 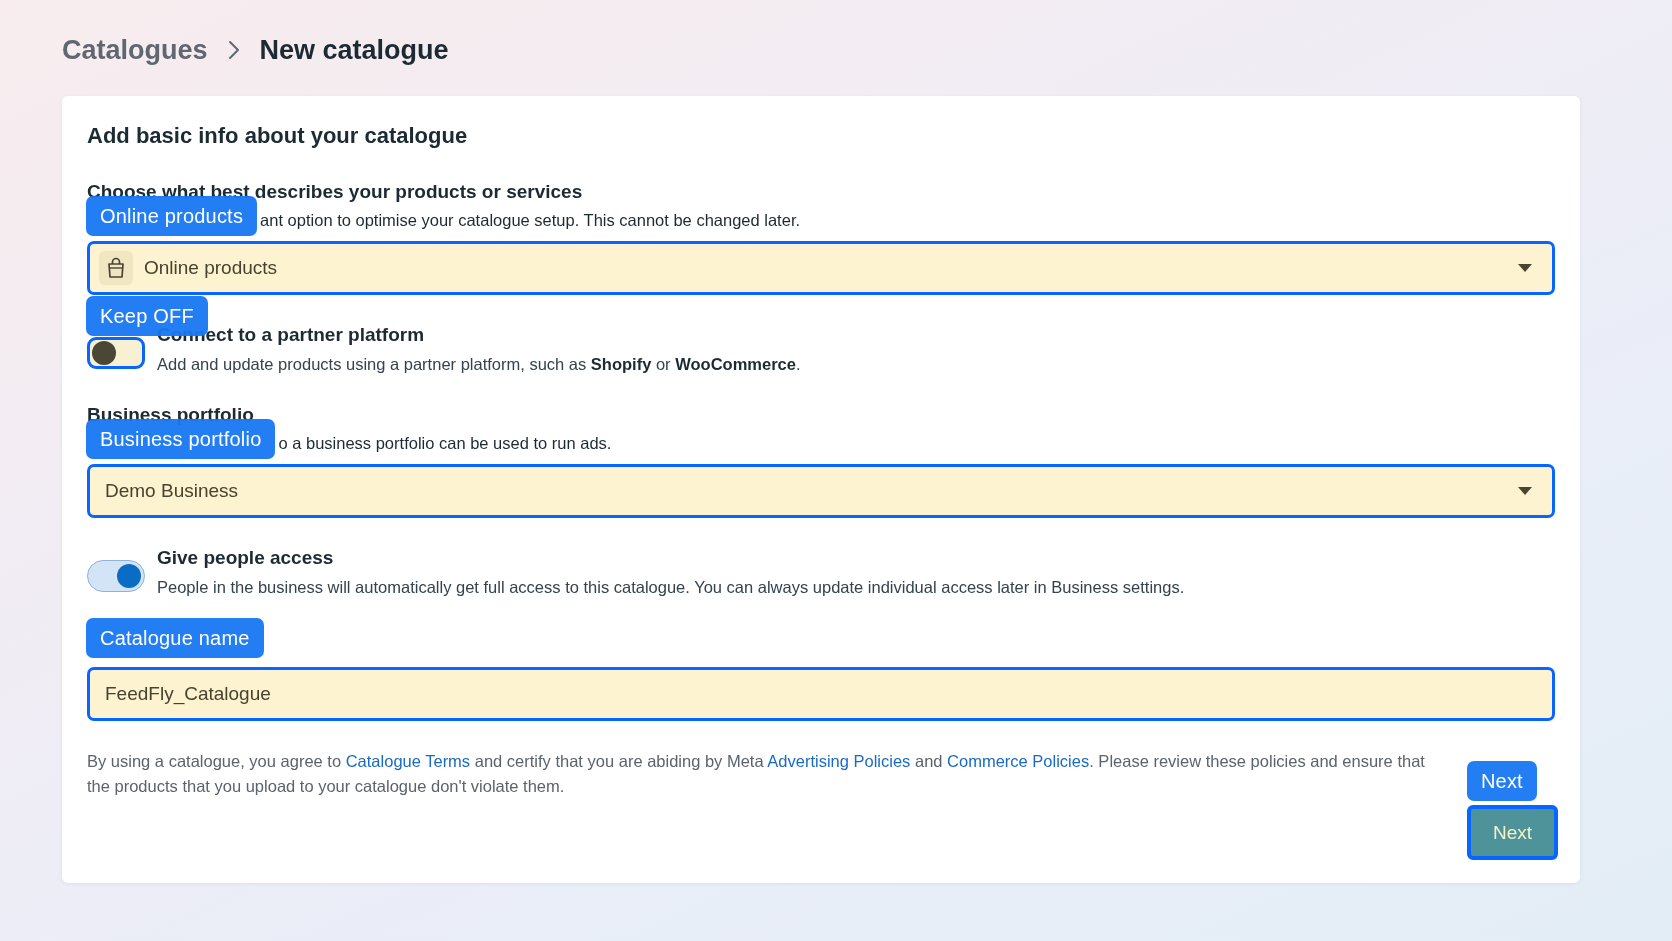 I want to click on card-title: Add basic info about your catalogue, so click(x=278, y=136).